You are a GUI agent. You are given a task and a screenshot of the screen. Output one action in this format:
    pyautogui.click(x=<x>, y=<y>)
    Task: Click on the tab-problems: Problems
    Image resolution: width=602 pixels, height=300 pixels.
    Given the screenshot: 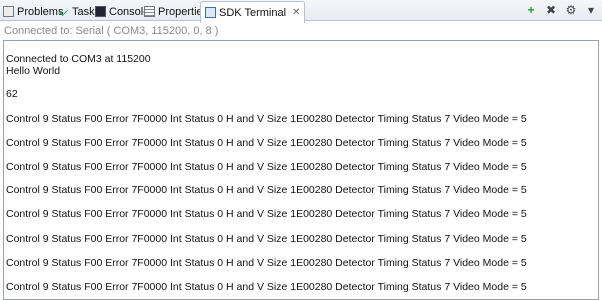 What is the action you would take?
    pyautogui.click(x=33, y=11)
    